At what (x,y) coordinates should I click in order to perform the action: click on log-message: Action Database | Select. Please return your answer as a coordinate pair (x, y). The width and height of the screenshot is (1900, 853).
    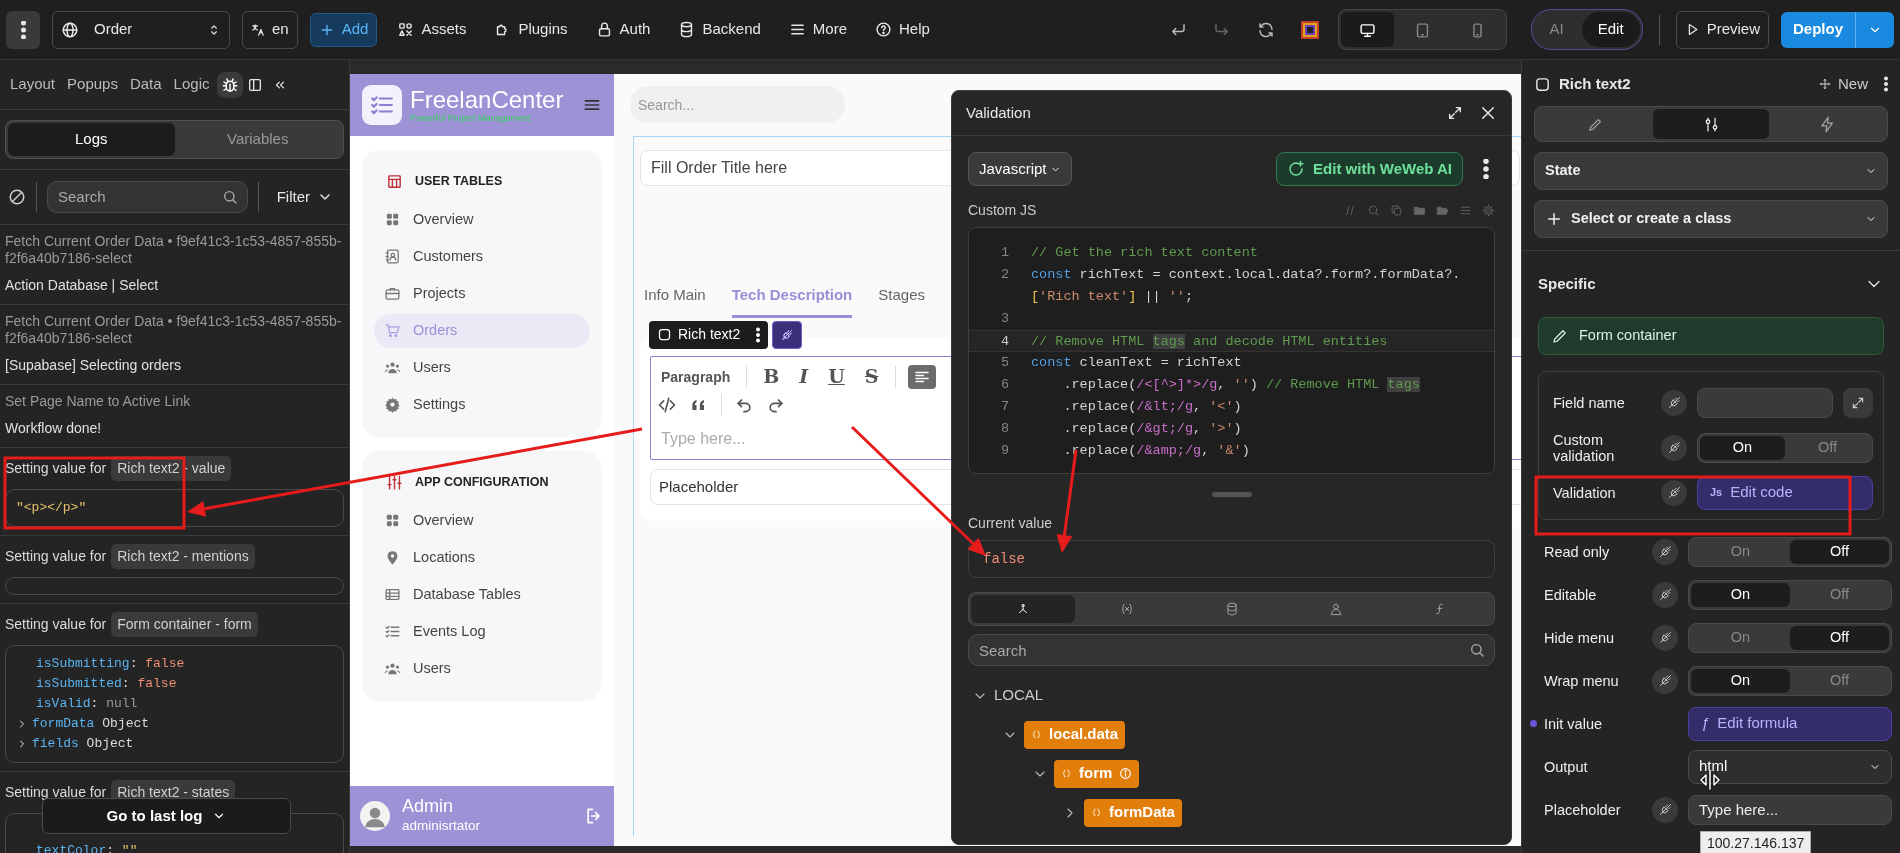
    Looking at the image, I should click on (82, 285).